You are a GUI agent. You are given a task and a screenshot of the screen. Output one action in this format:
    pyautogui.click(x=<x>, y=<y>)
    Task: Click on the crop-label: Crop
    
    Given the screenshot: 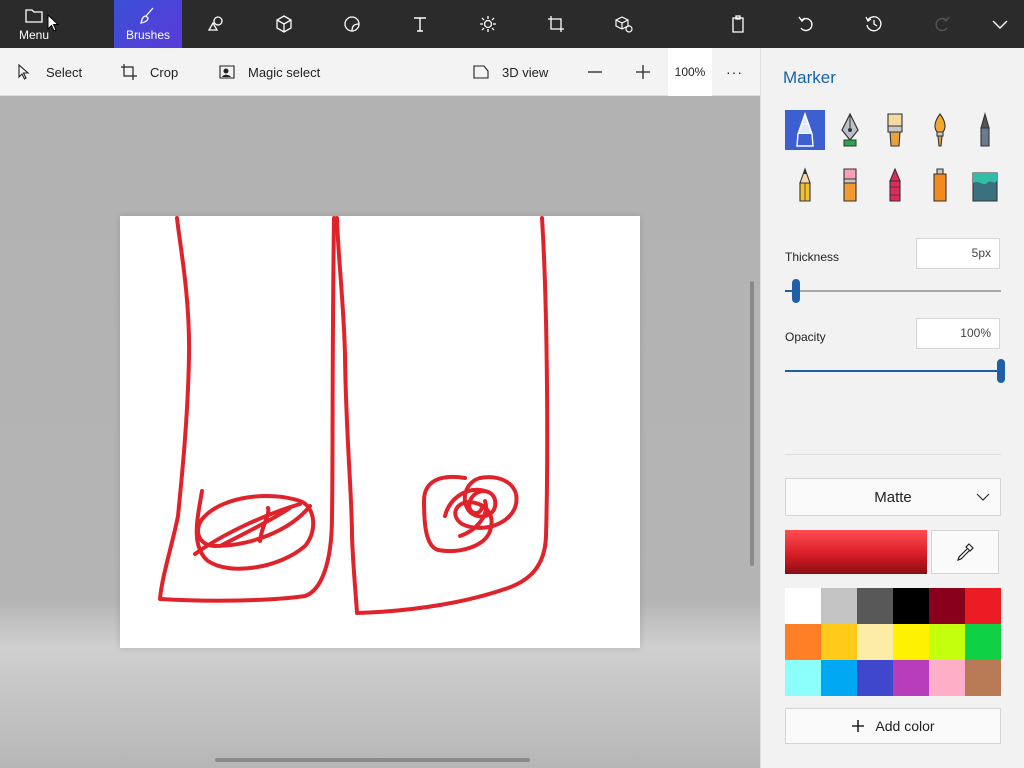 What is the action you would take?
    pyautogui.click(x=164, y=72)
    